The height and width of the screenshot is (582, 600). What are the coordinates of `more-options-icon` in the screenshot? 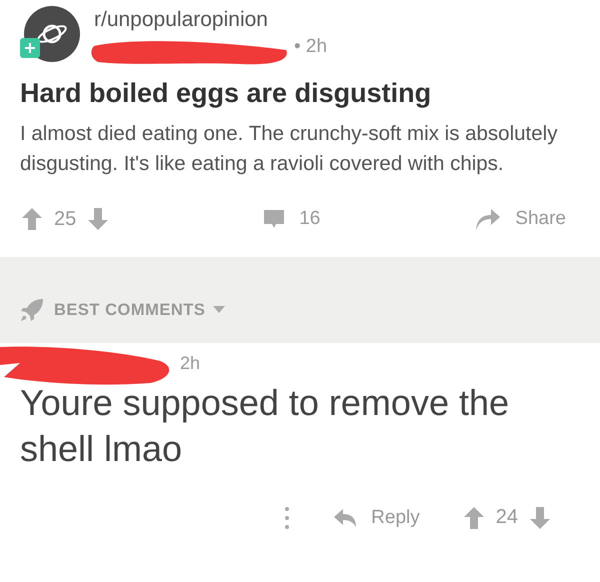 It's located at (287, 517).